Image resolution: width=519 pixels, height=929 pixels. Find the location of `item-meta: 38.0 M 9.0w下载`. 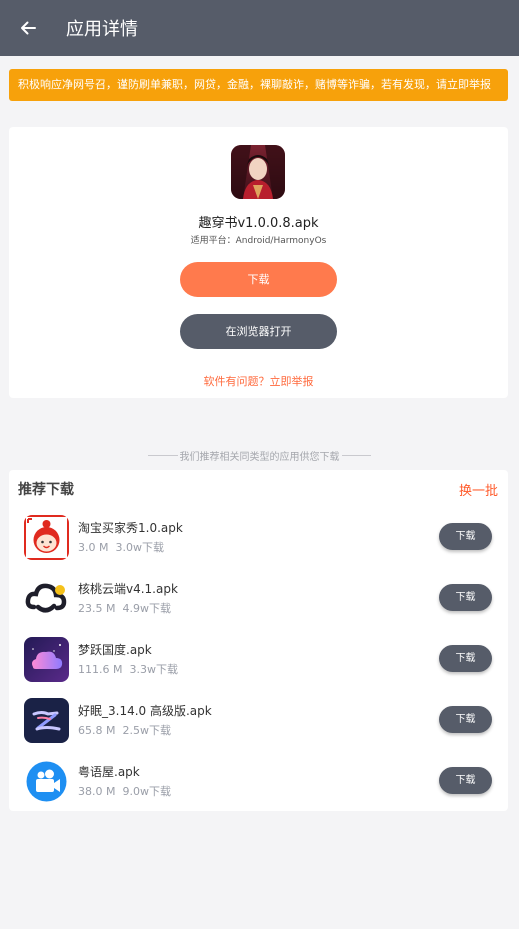

item-meta: 38.0 M 9.0w下载 is located at coordinates (124, 791).